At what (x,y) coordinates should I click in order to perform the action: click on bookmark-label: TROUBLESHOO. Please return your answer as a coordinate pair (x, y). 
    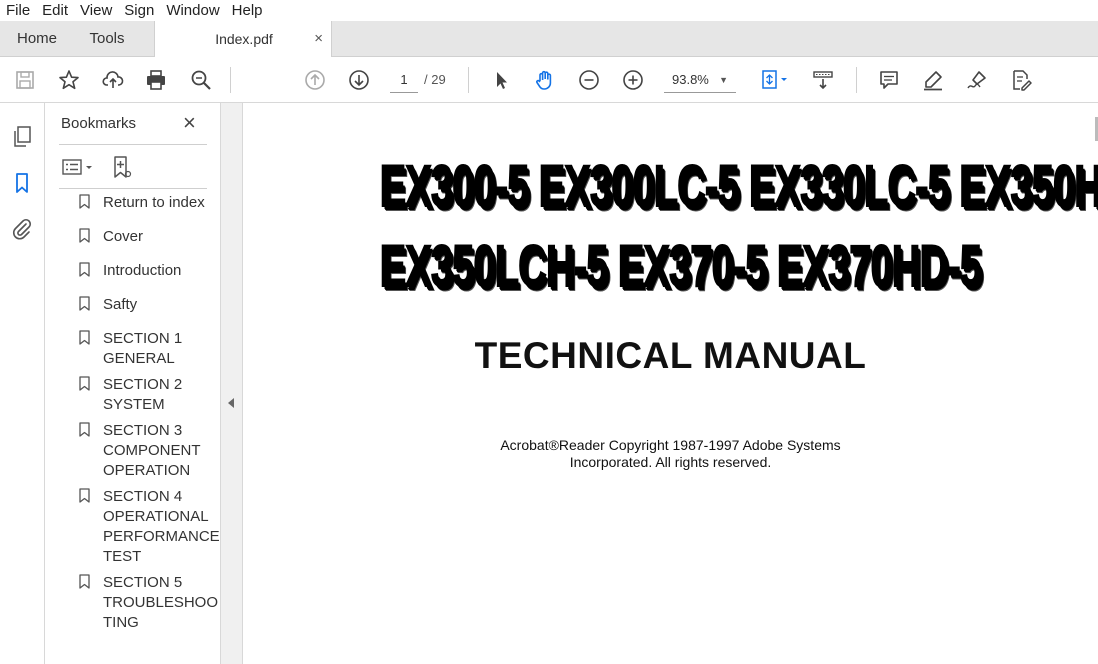
    Looking at the image, I should click on (161, 602).